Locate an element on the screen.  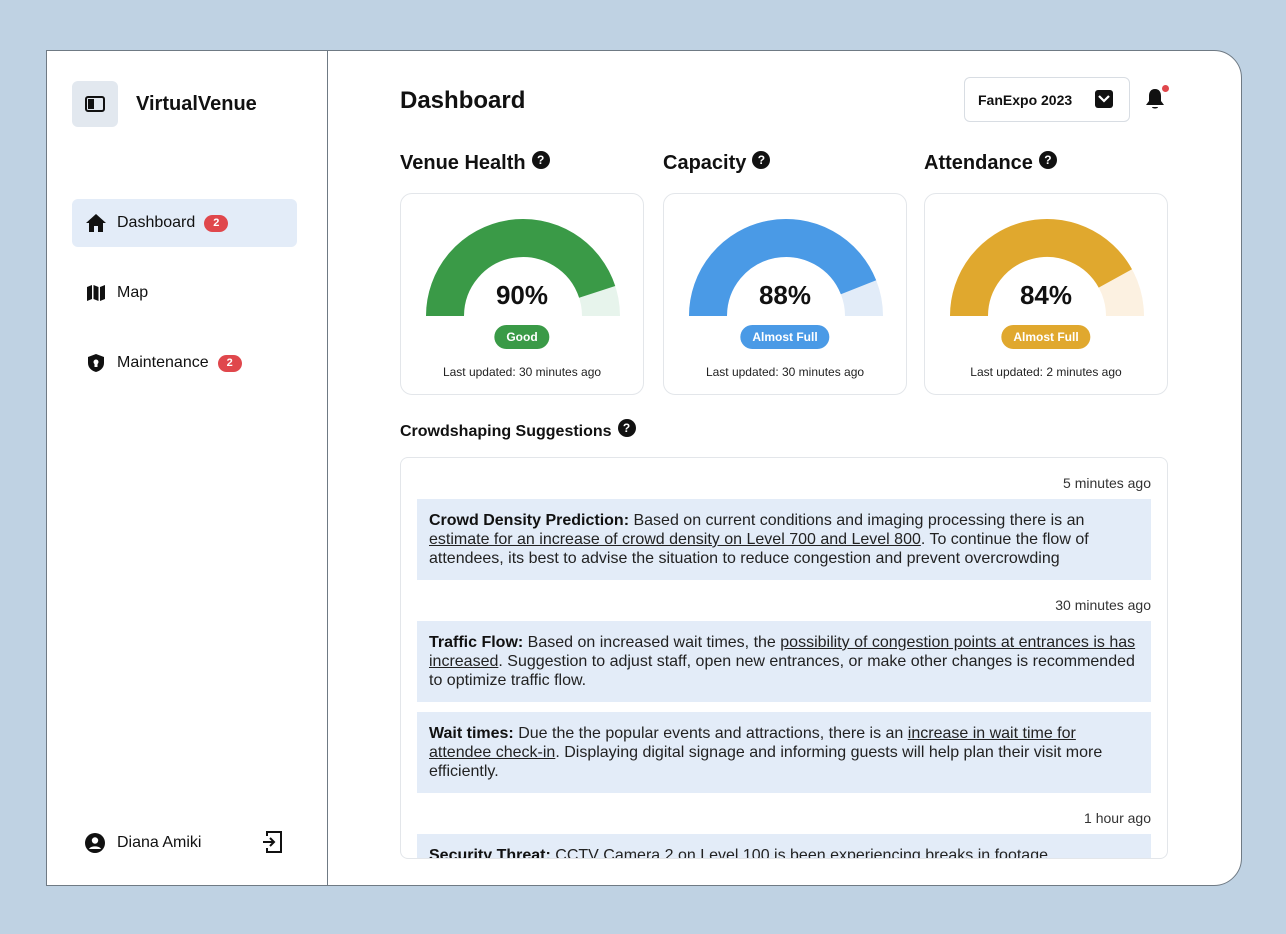
shield-icon is located at coordinates (96, 363).